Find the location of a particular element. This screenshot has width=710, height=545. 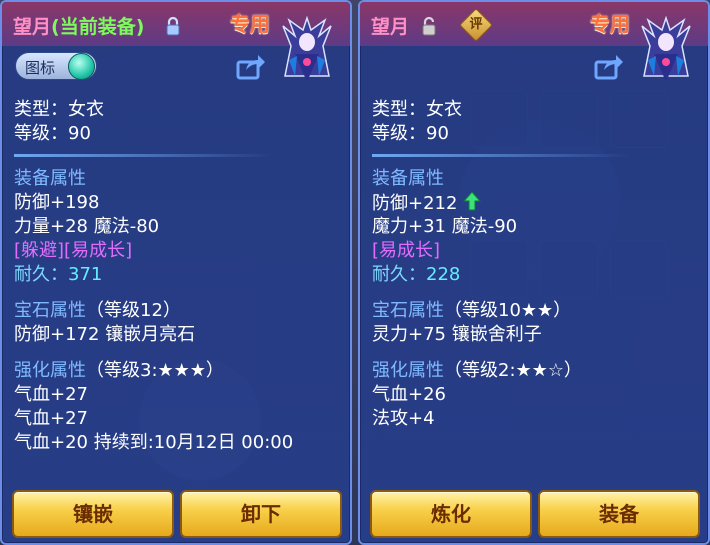

refine-button: 炼化 is located at coordinates (451, 514).